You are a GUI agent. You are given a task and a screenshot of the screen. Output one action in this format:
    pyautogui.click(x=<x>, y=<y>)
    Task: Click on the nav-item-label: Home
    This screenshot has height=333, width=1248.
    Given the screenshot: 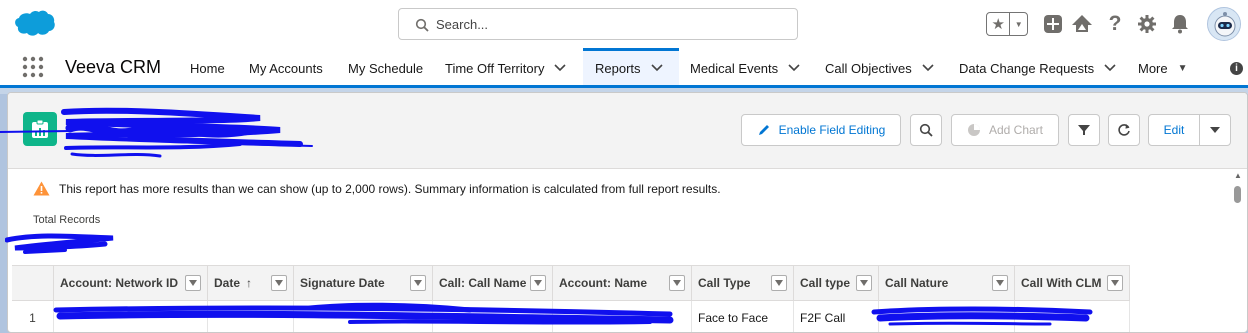 What is the action you would take?
    pyautogui.click(x=207, y=68)
    